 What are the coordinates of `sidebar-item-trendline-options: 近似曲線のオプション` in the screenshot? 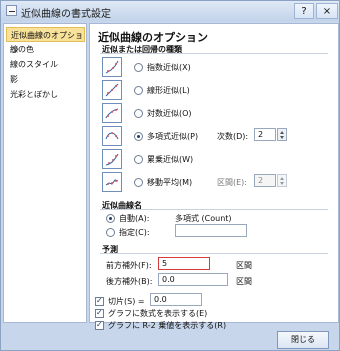 It's located at (45, 41).